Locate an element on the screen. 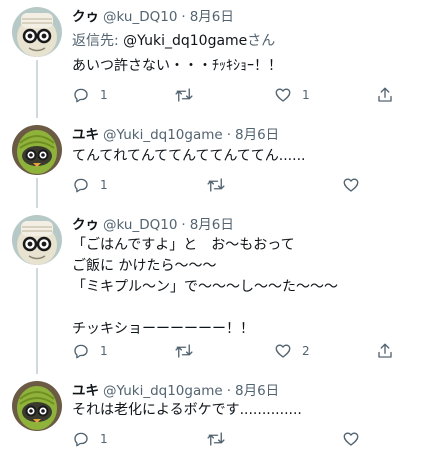 Image resolution: width=426 pixels, height=457 pixels. like-button: 1 is located at coordinates (292, 95).